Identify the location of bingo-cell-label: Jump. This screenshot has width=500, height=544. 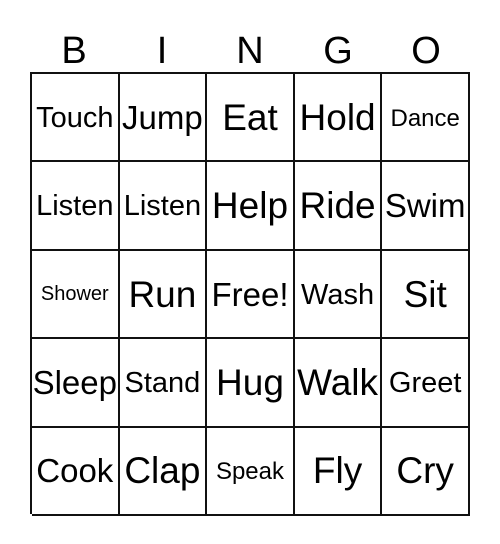
(162, 117).